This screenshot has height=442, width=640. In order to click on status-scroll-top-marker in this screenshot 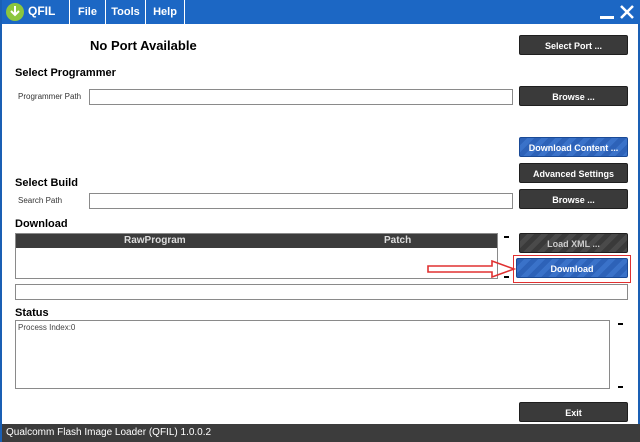, I will do `click(620, 324)`.